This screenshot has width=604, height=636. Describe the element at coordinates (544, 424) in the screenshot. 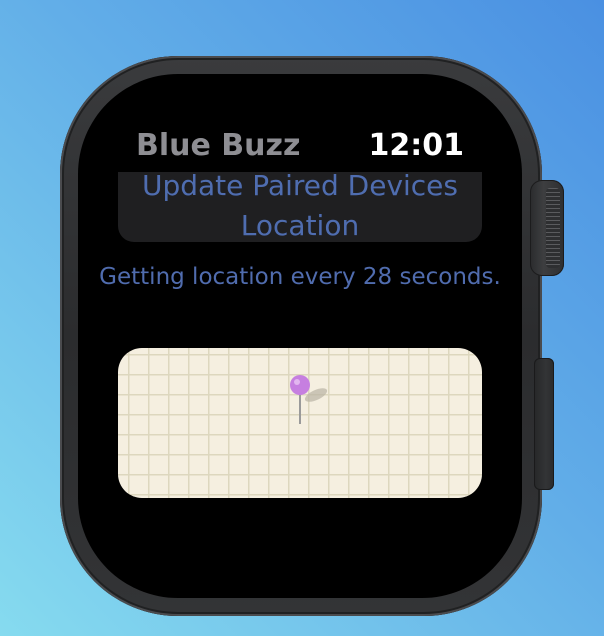

I see `side-button` at that location.